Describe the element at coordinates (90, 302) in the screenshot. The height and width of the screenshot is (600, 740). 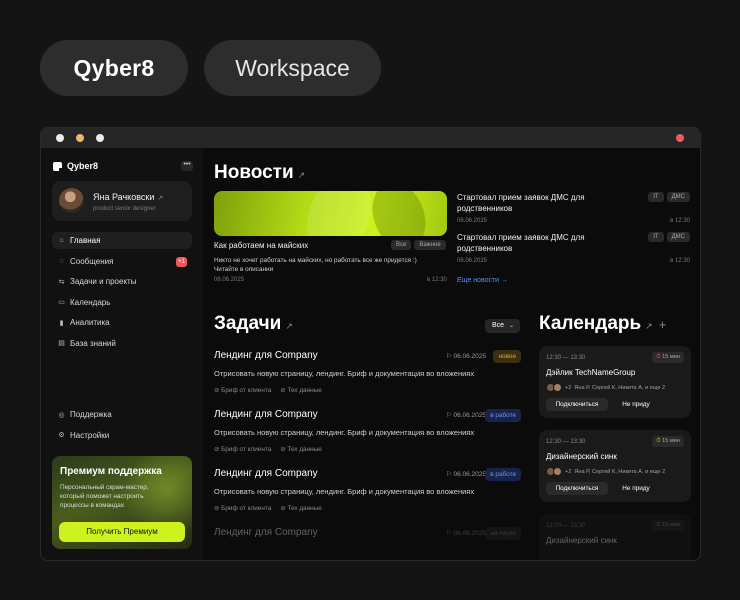
I see `sidebar-item-label: Календарь` at that location.